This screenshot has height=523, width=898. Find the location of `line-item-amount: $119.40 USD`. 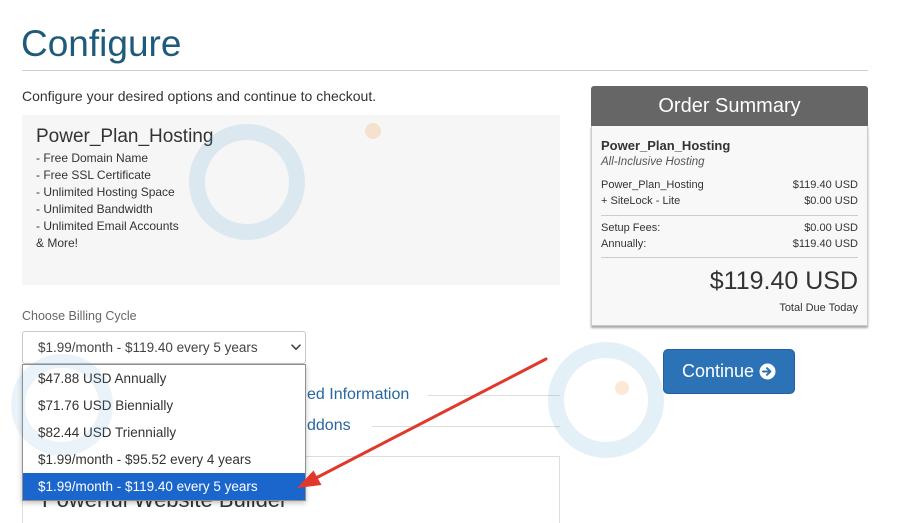

line-item-amount: $119.40 USD is located at coordinates (825, 185).